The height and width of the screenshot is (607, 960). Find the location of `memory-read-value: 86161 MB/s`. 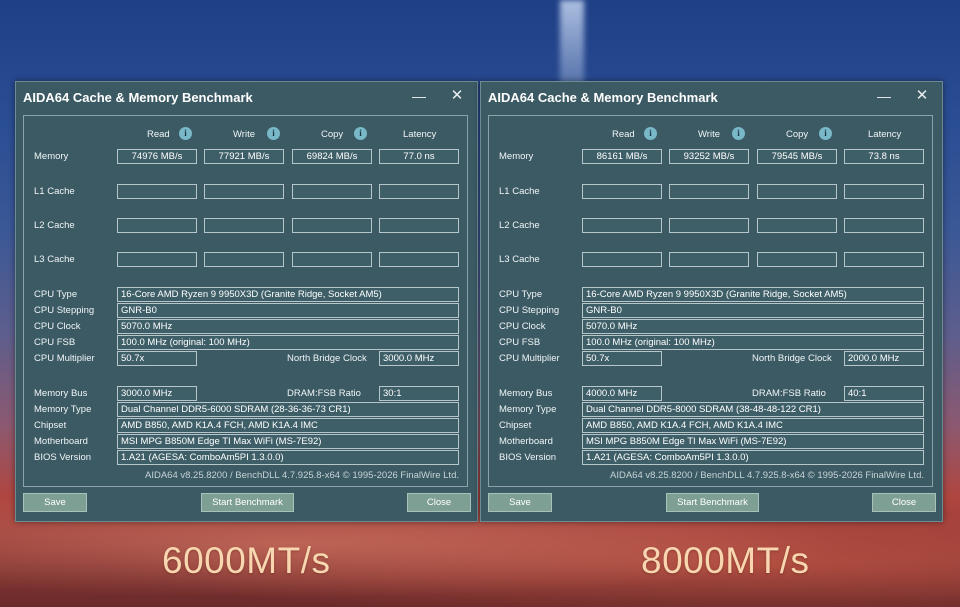

memory-read-value: 86161 MB/s is located at coordinates (622, 156).